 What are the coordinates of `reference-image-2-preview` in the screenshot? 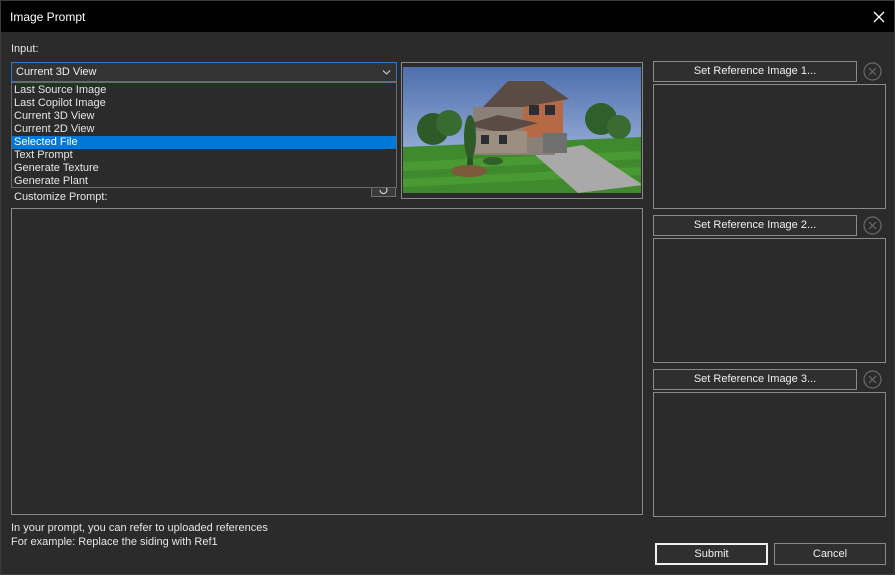 It's located at (769, 300).